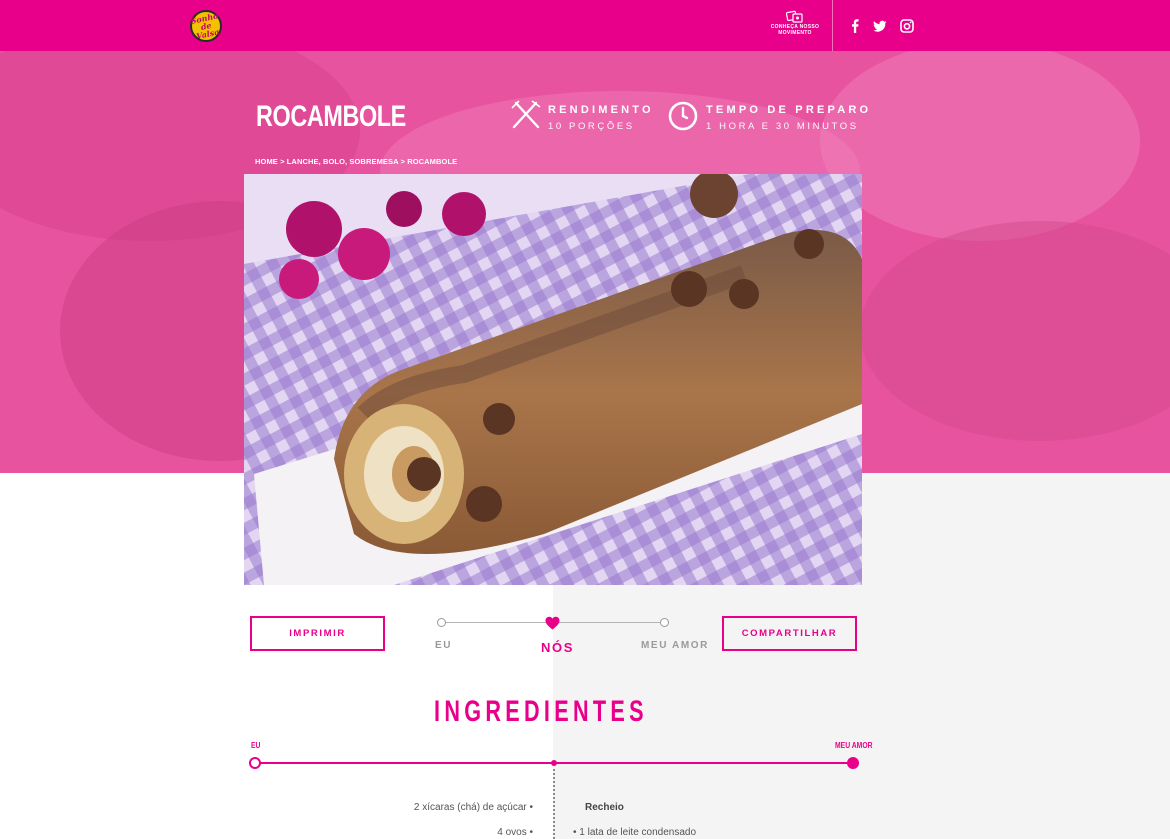 The height and width of the screenshot is (839, 1170). I want to click on movement-link: Conheça nosso movimento, so click(795, 26).